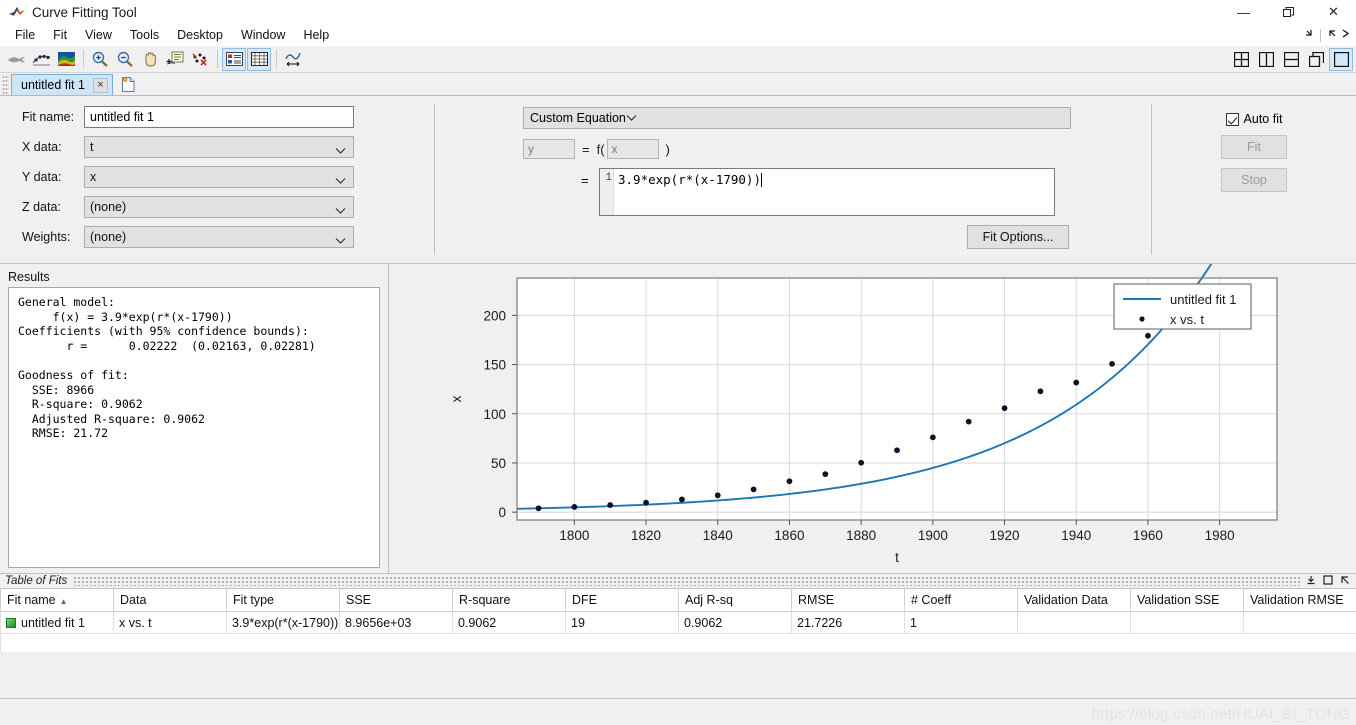  I want to click on column-header-rmse: RMSE, so click(848, 600).